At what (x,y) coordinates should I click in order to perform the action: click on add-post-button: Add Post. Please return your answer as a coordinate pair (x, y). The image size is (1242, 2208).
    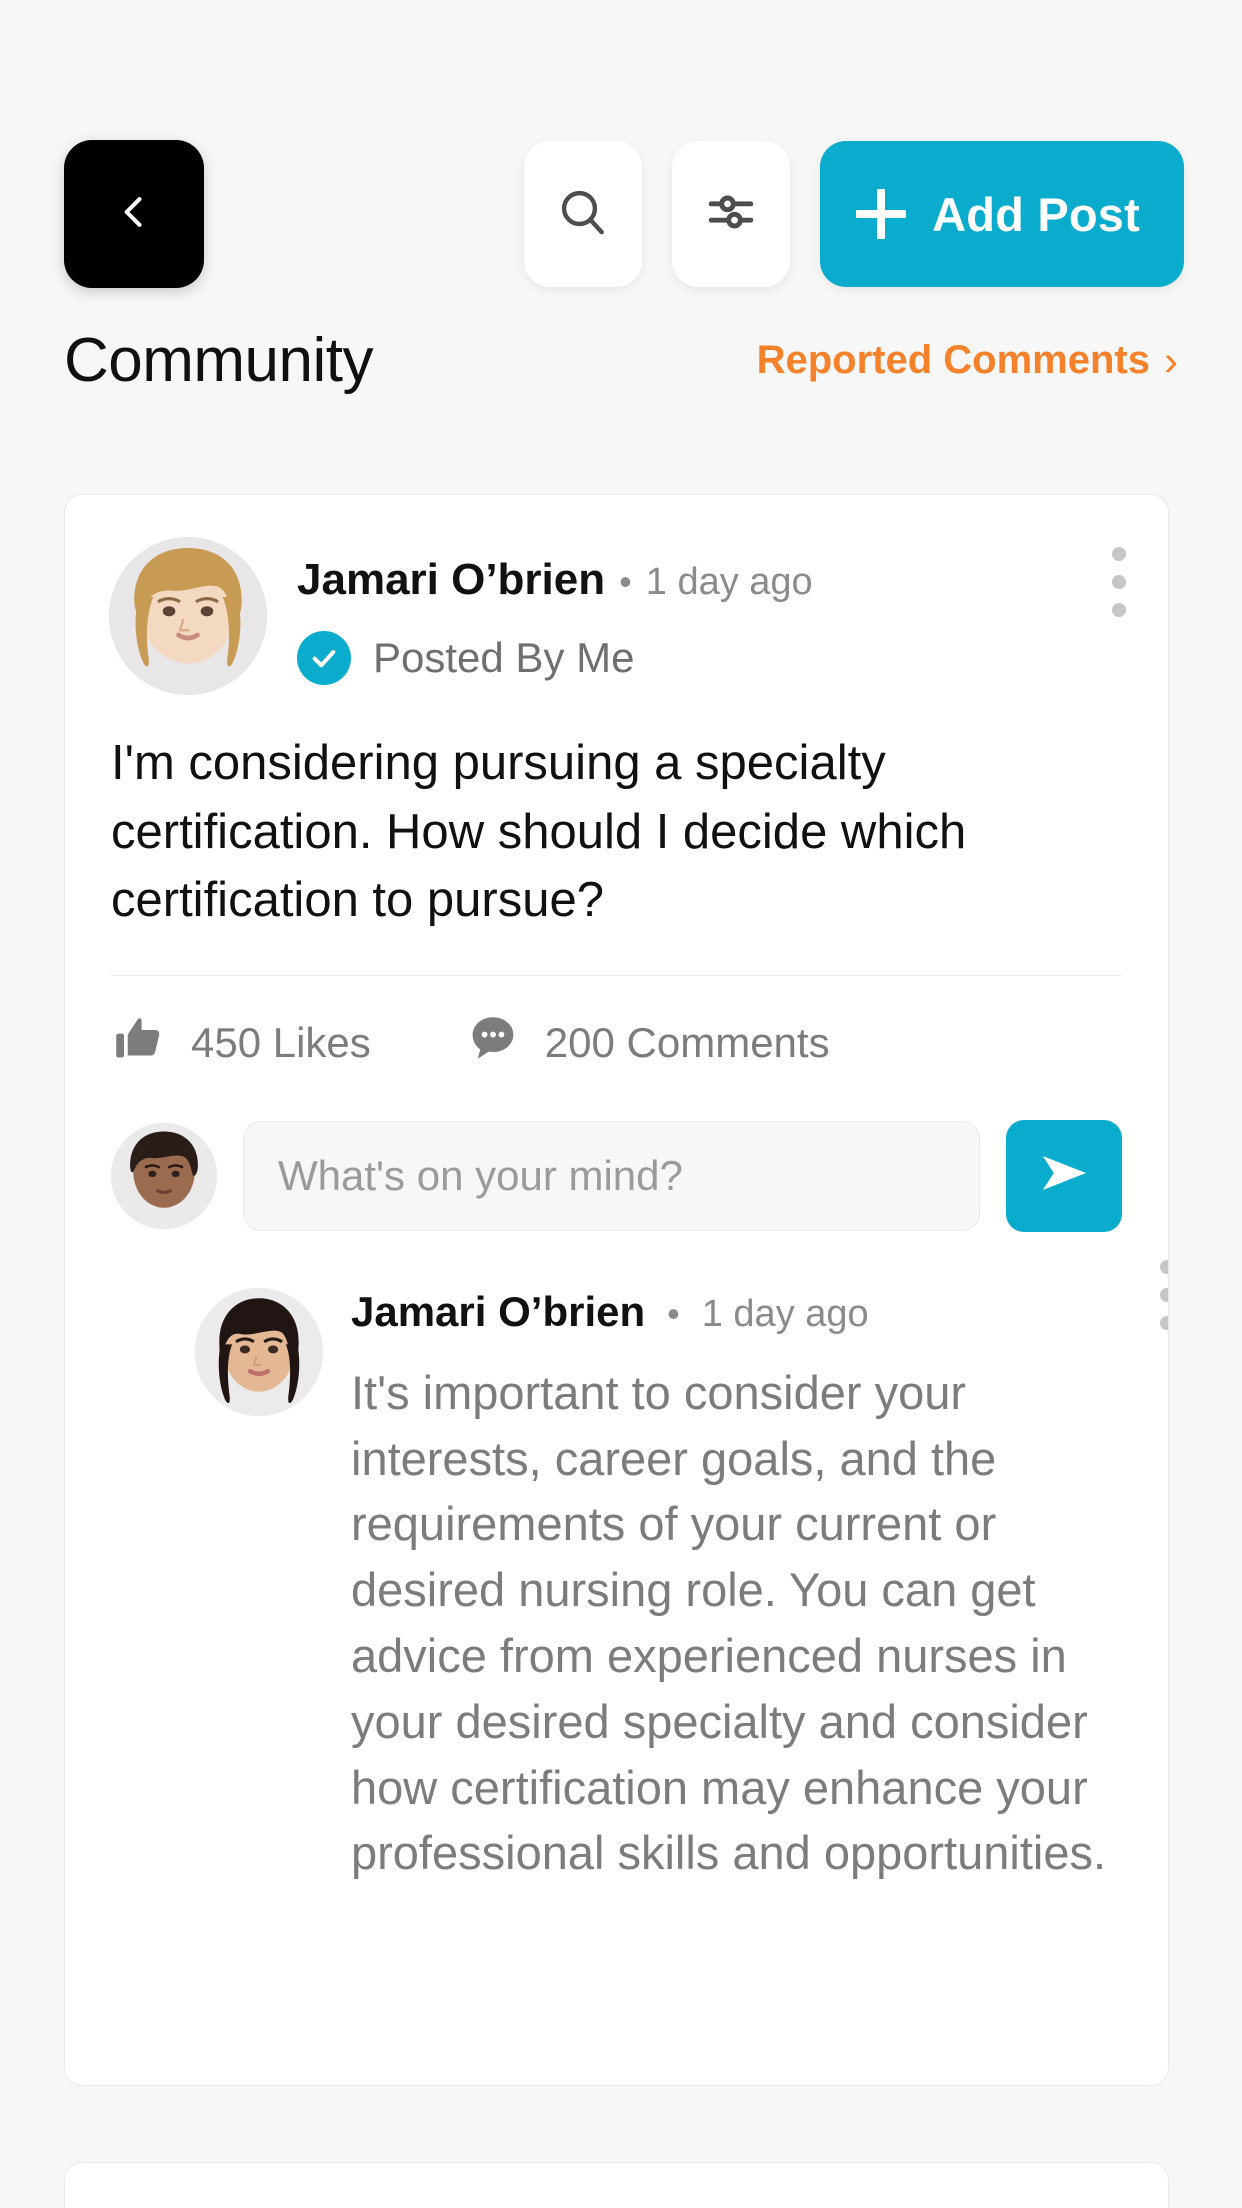
    Looking at the image, I should click on (1002, 214).